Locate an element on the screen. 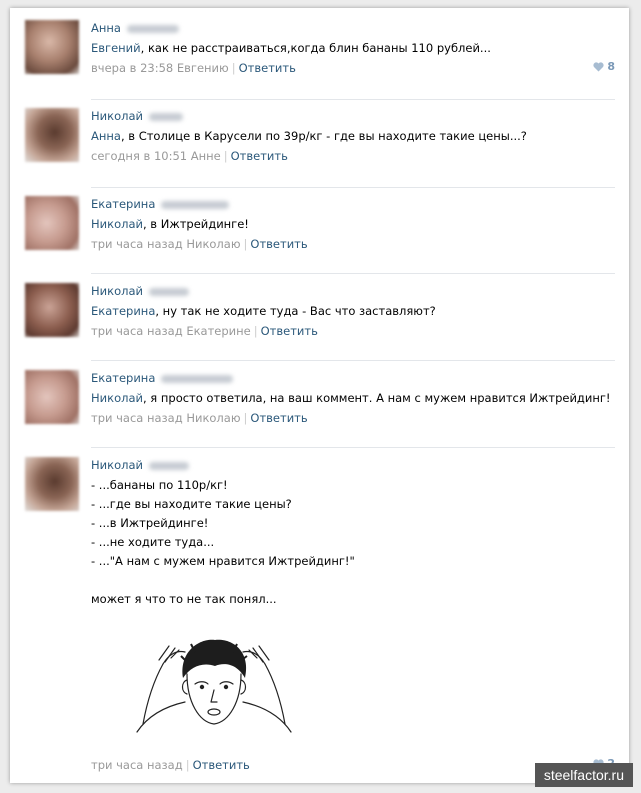 The height and width of the screenshot is (793, 641). comment-time: три часа назад is located at coordinates (137, 765).